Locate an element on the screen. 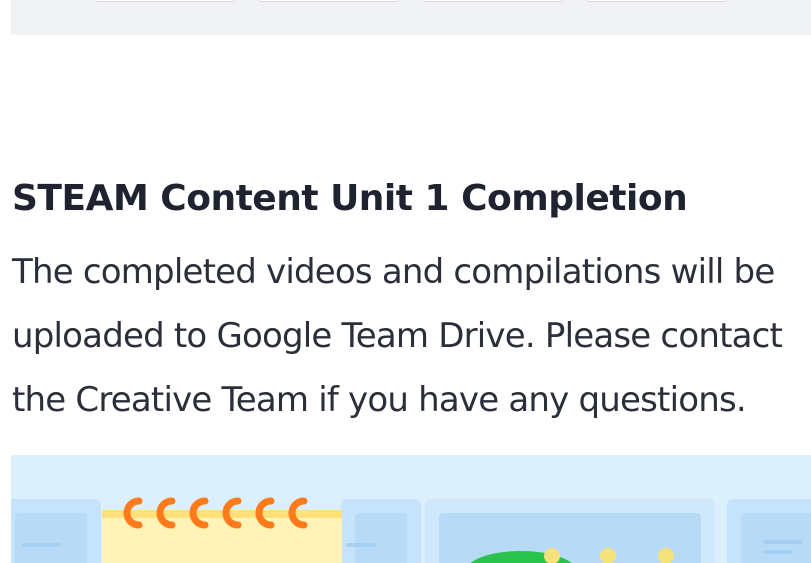 The width and height of the screenshot is (811, 563). spiral-rings-icon is located at coordinates (215, 513).